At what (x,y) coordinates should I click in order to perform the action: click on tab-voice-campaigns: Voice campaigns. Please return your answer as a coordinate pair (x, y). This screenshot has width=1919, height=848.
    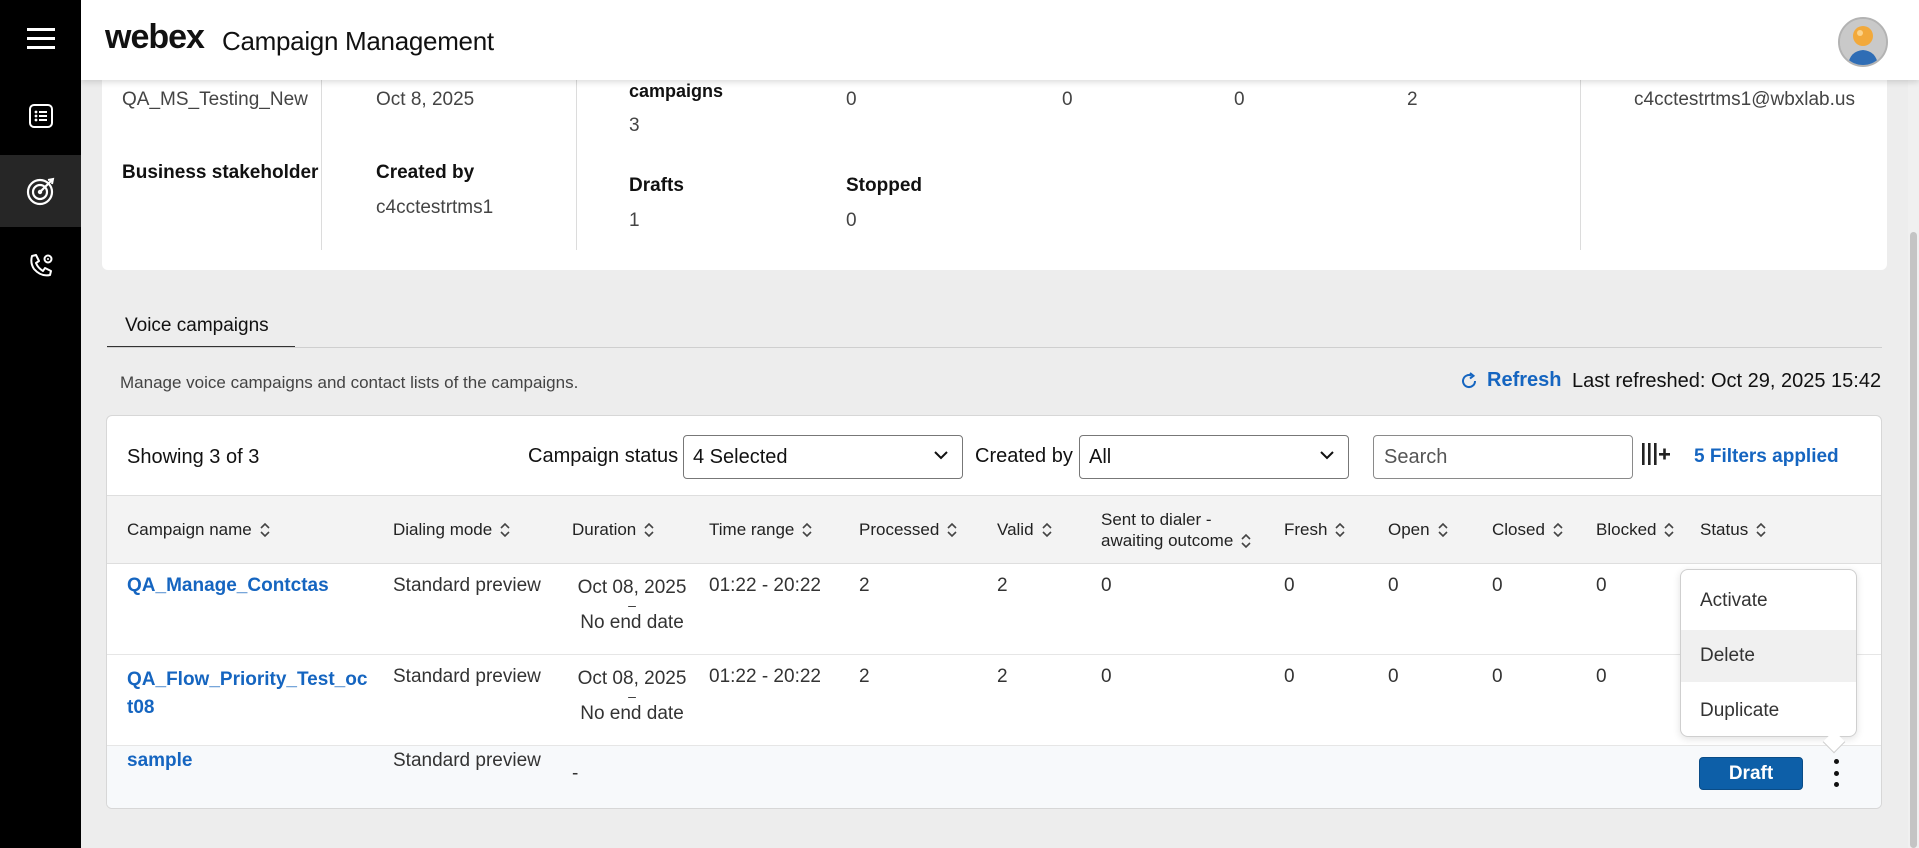
    Looking at the image, I should click on (201, 325).